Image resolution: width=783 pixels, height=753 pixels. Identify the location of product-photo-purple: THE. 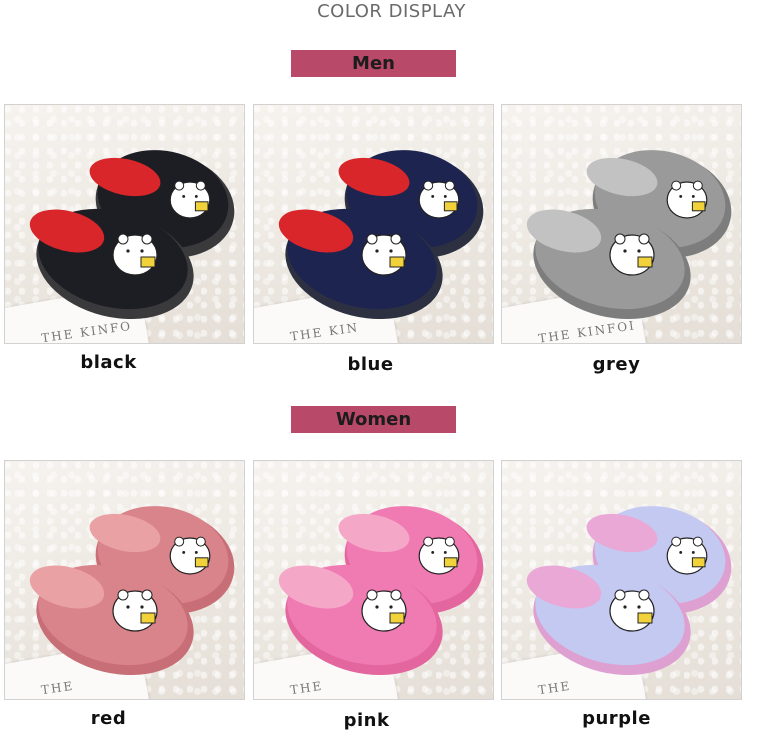
(621, 580).